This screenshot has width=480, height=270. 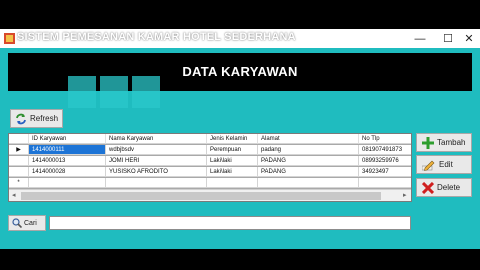 What do you see at coordinates (449, 187) in the screenshot?
I see `delete-label: Delete` at bounding box center [449, 187].